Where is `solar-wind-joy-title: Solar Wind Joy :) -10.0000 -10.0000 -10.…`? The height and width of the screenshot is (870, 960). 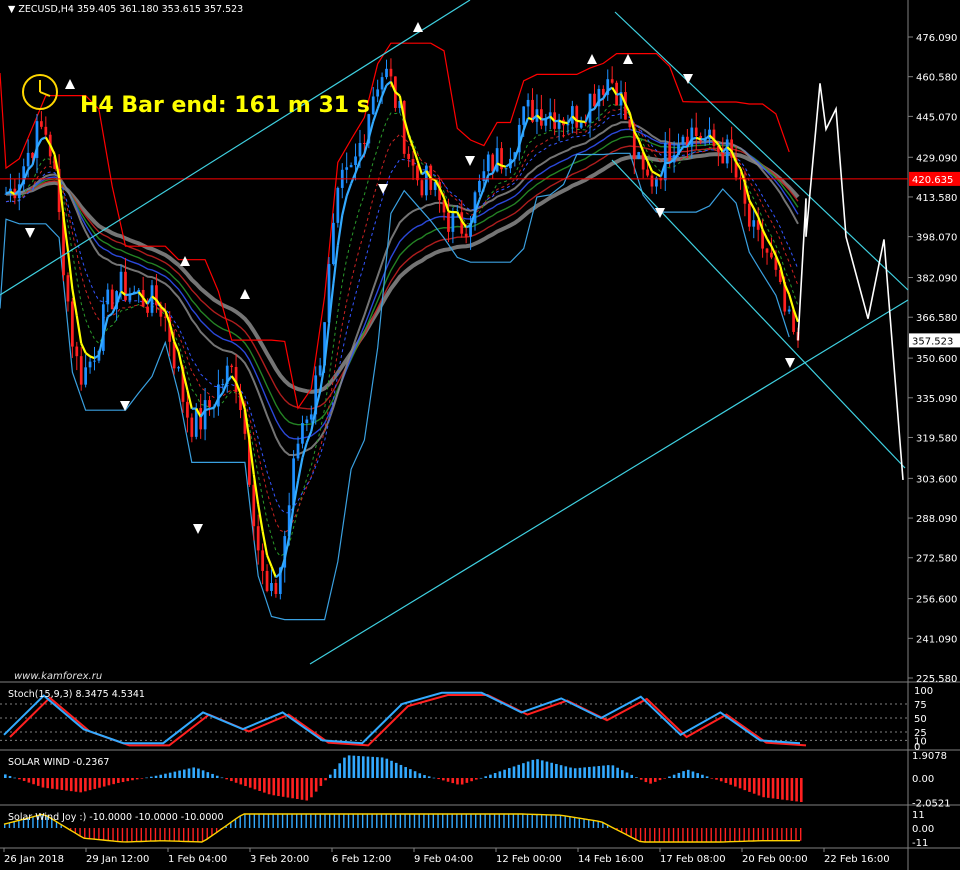
solar-wind-joy-title: Solar Wind Joy :) -10.0000 -10.0000 -10.… is located at coordinates (116, 817).